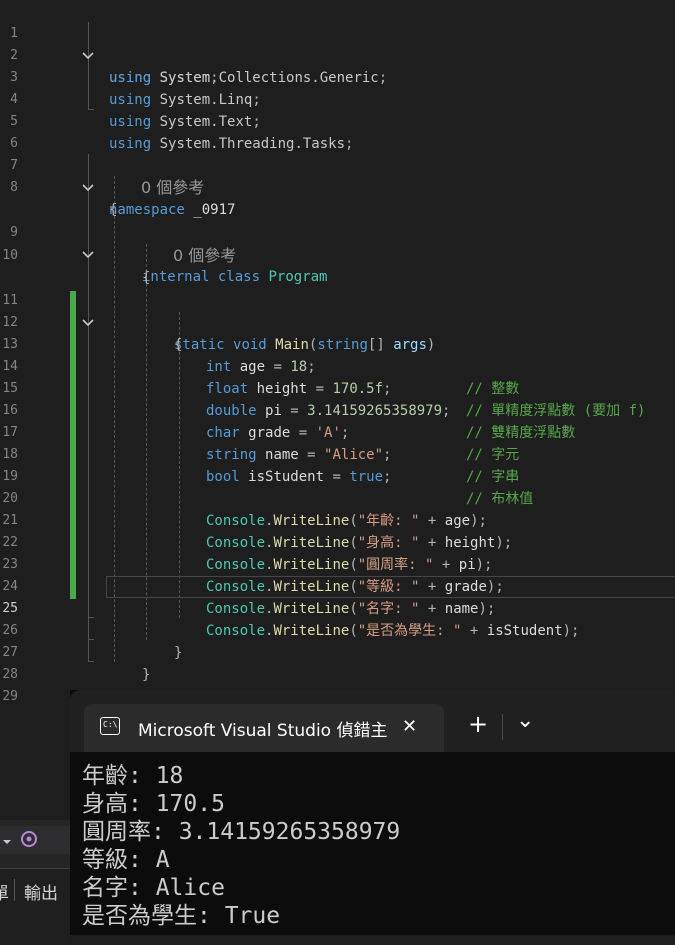  I want to click on console-tab-title: Microsoft Visual Studio 偵錯主, so click(263, 731).